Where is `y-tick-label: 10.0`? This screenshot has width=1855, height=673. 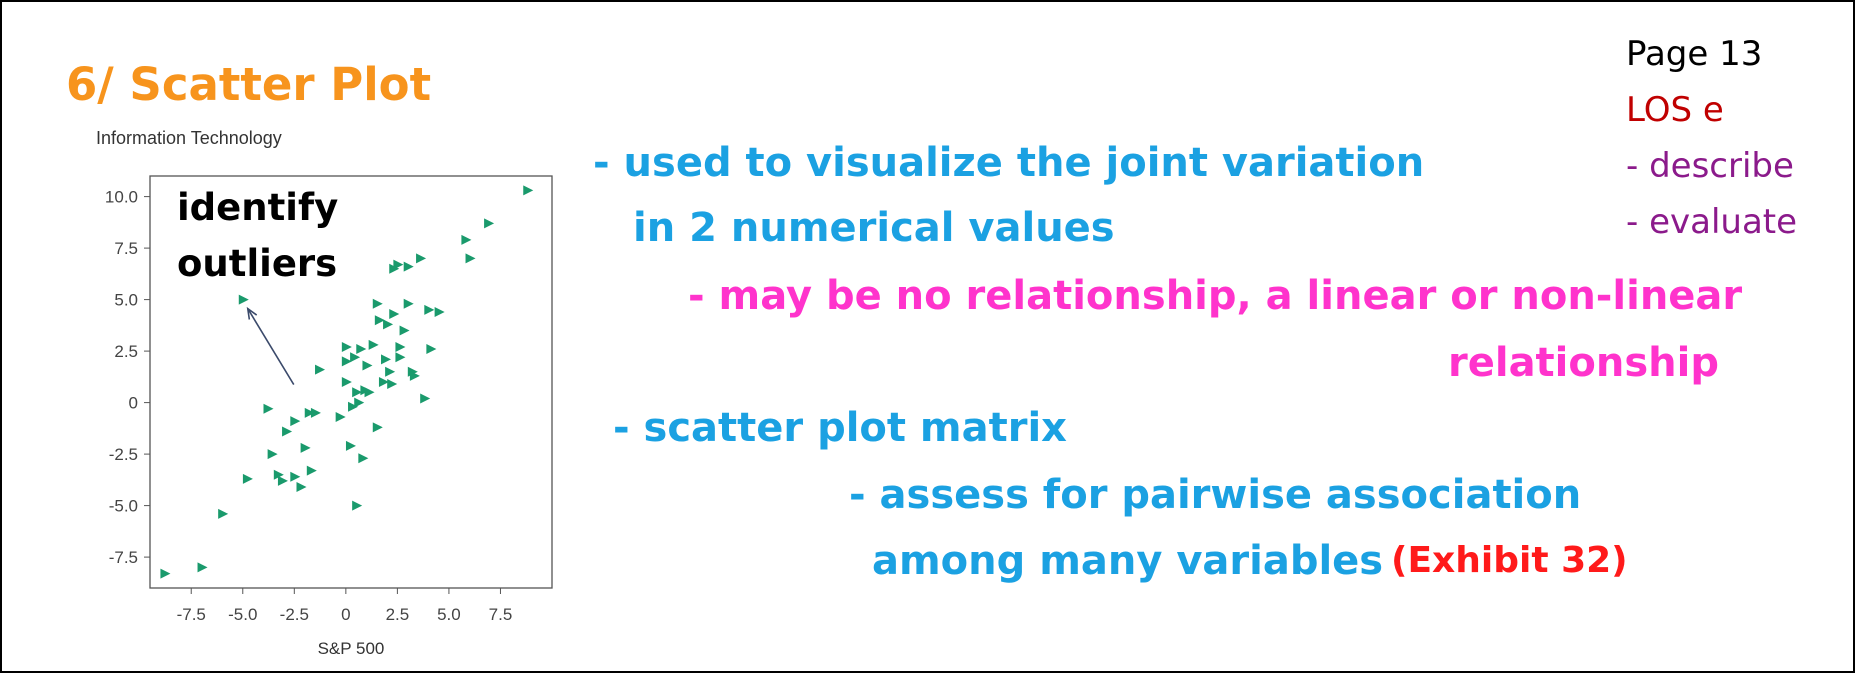
y-tick-label: 10.0 is located at coordinates (121, 197).